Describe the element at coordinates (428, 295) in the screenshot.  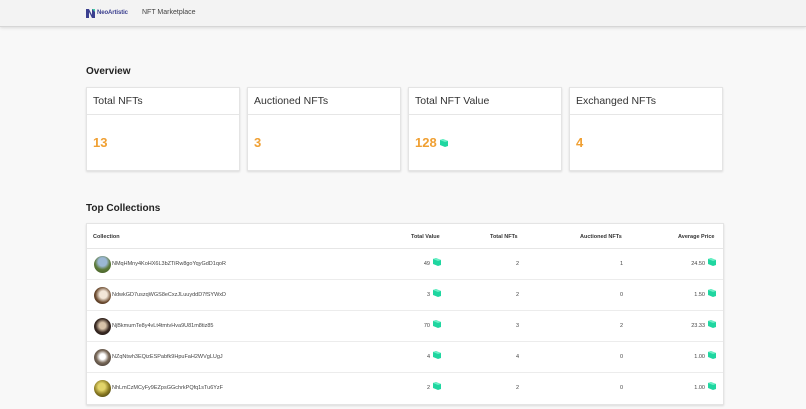
I see `total-value: 3` at that location.